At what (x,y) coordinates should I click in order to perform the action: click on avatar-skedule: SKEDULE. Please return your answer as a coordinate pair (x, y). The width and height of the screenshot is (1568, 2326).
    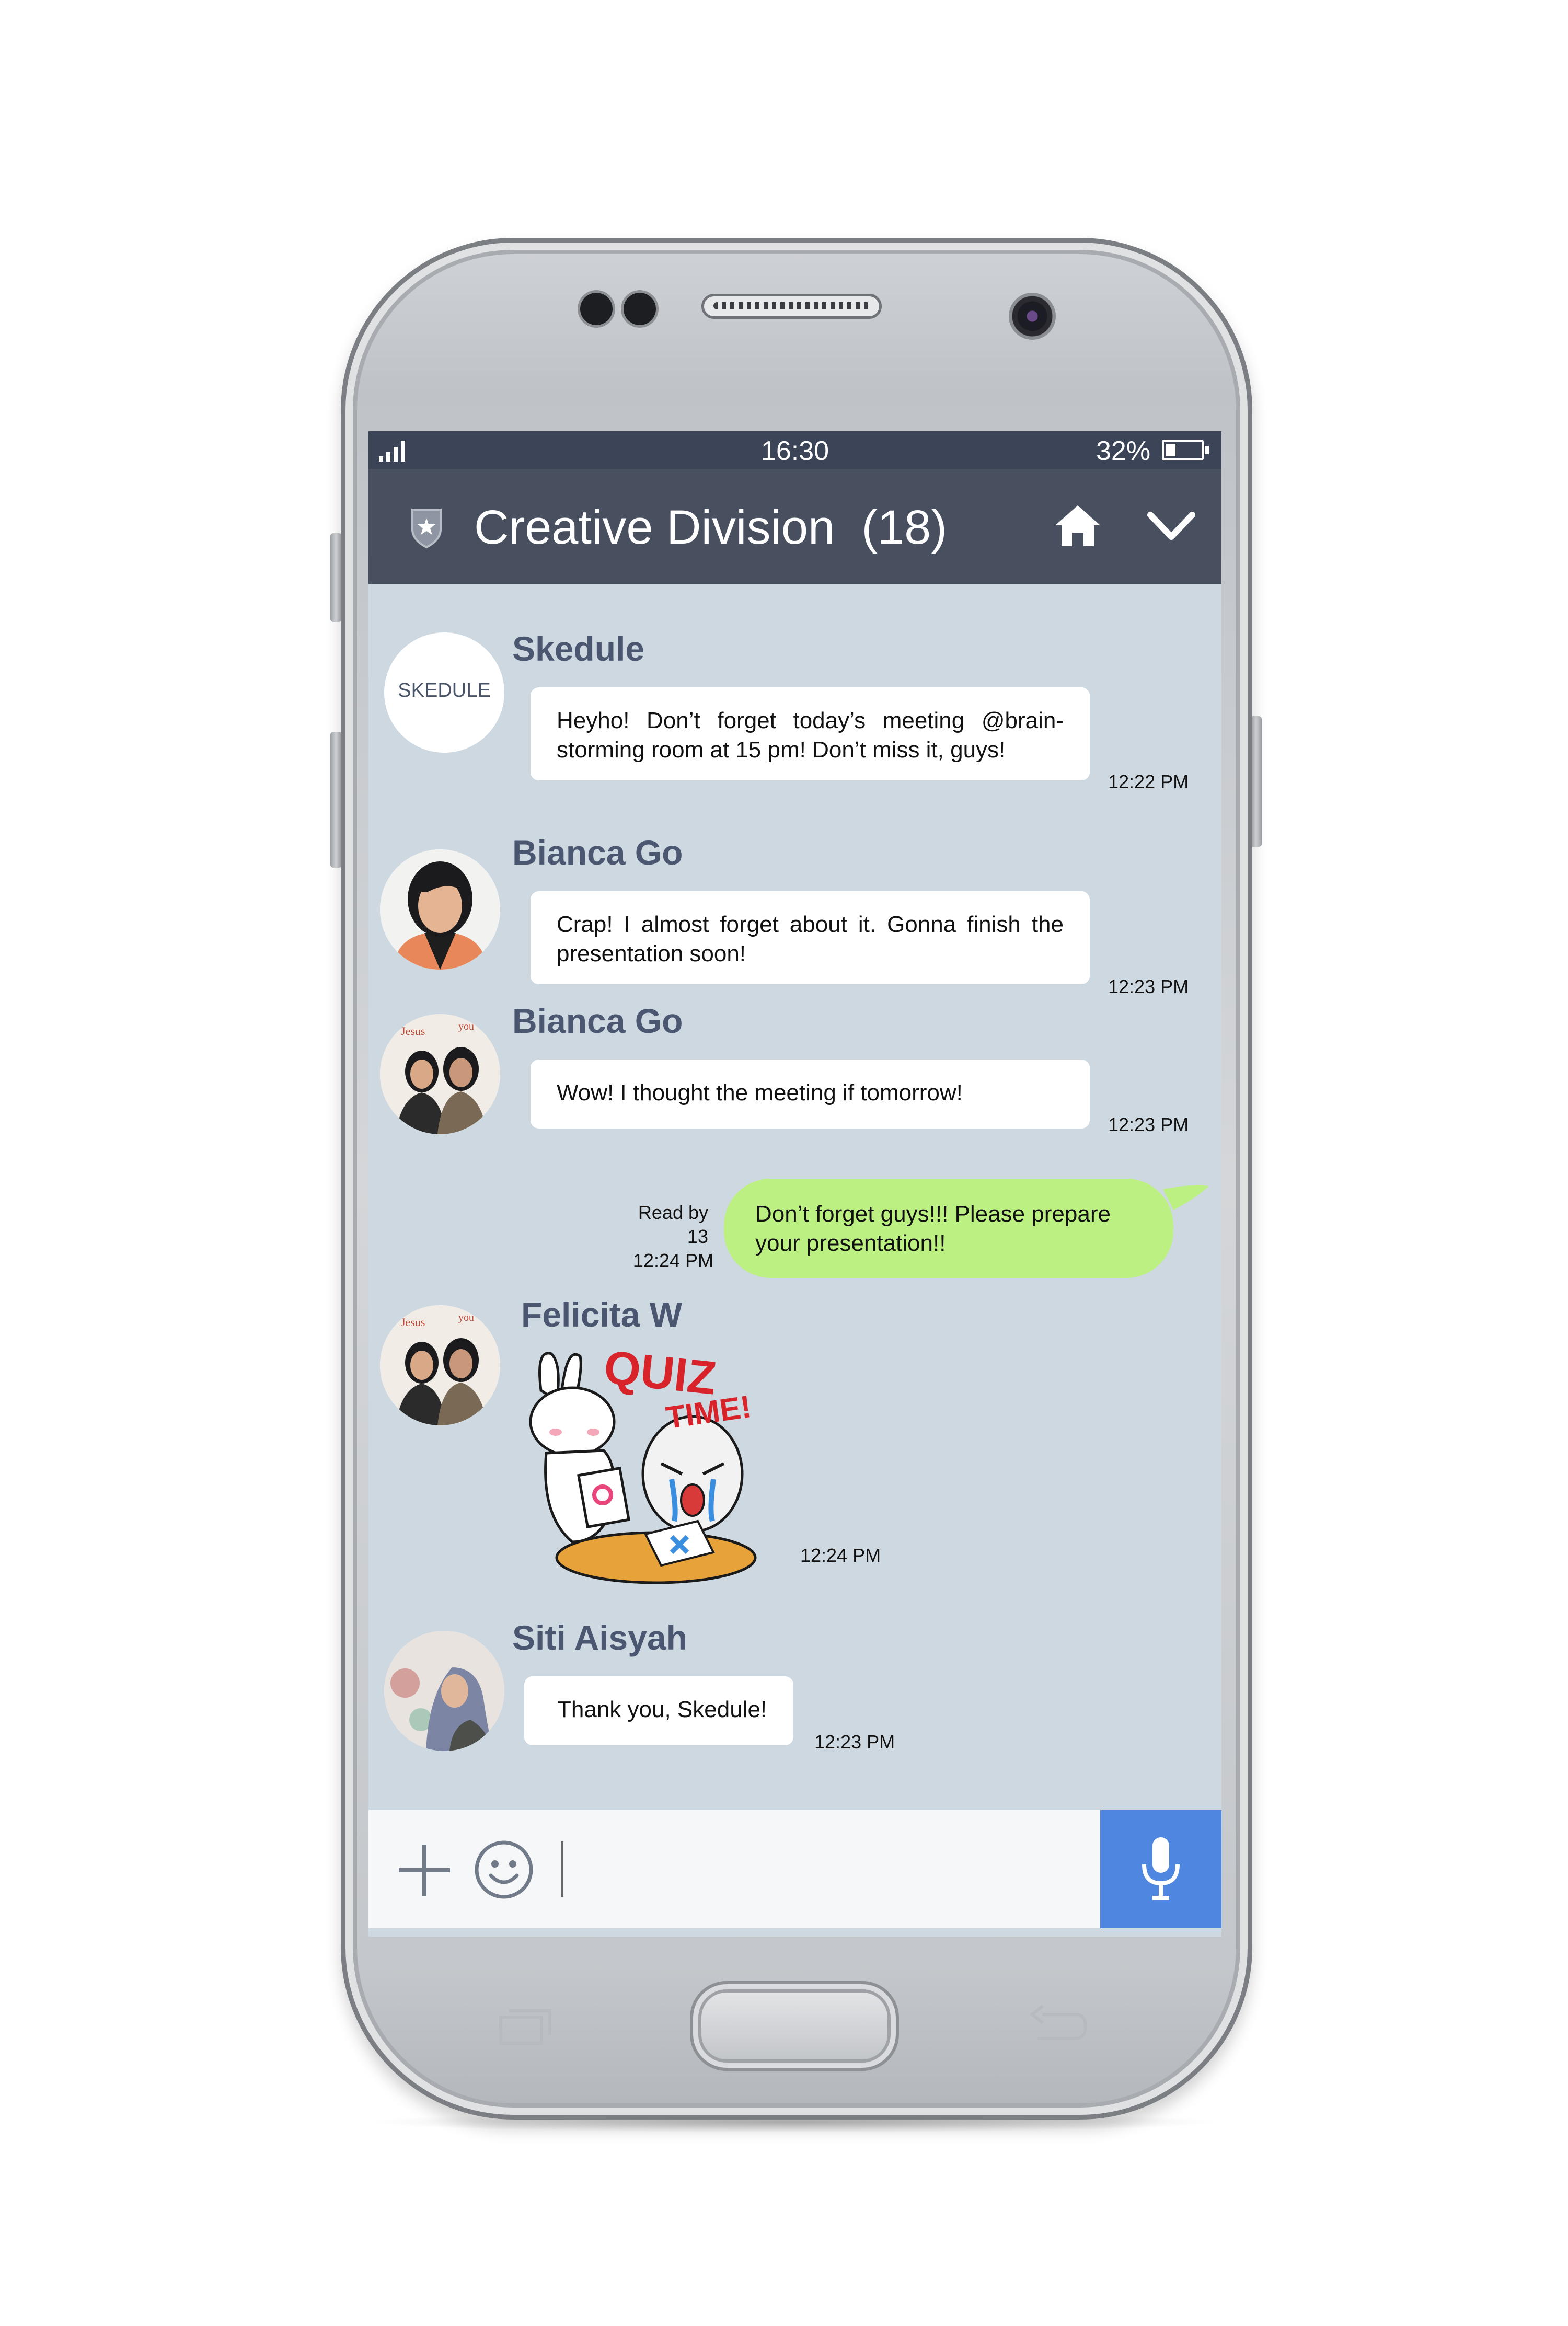
    Looking at the image, I should click on (444, 692).